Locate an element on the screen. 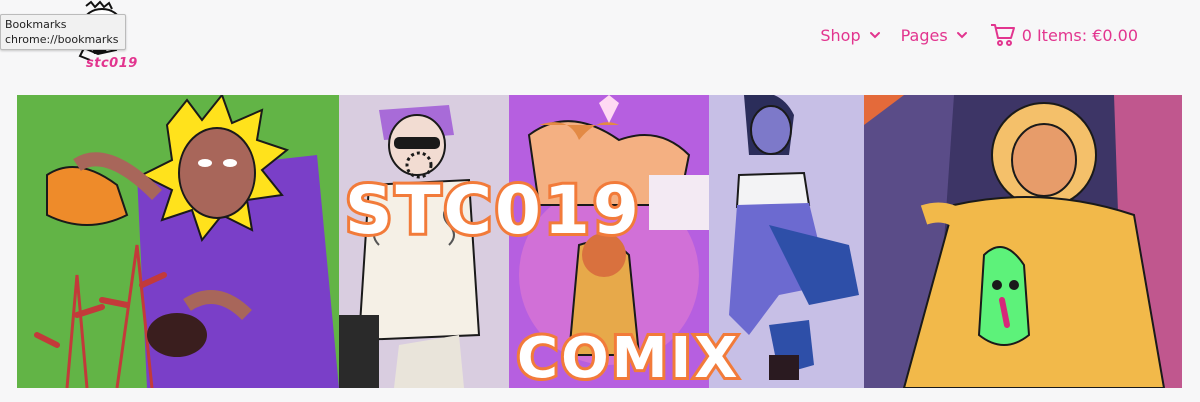  tooltip-url: chrome://bookmarks is located at coordinates (62, 39).